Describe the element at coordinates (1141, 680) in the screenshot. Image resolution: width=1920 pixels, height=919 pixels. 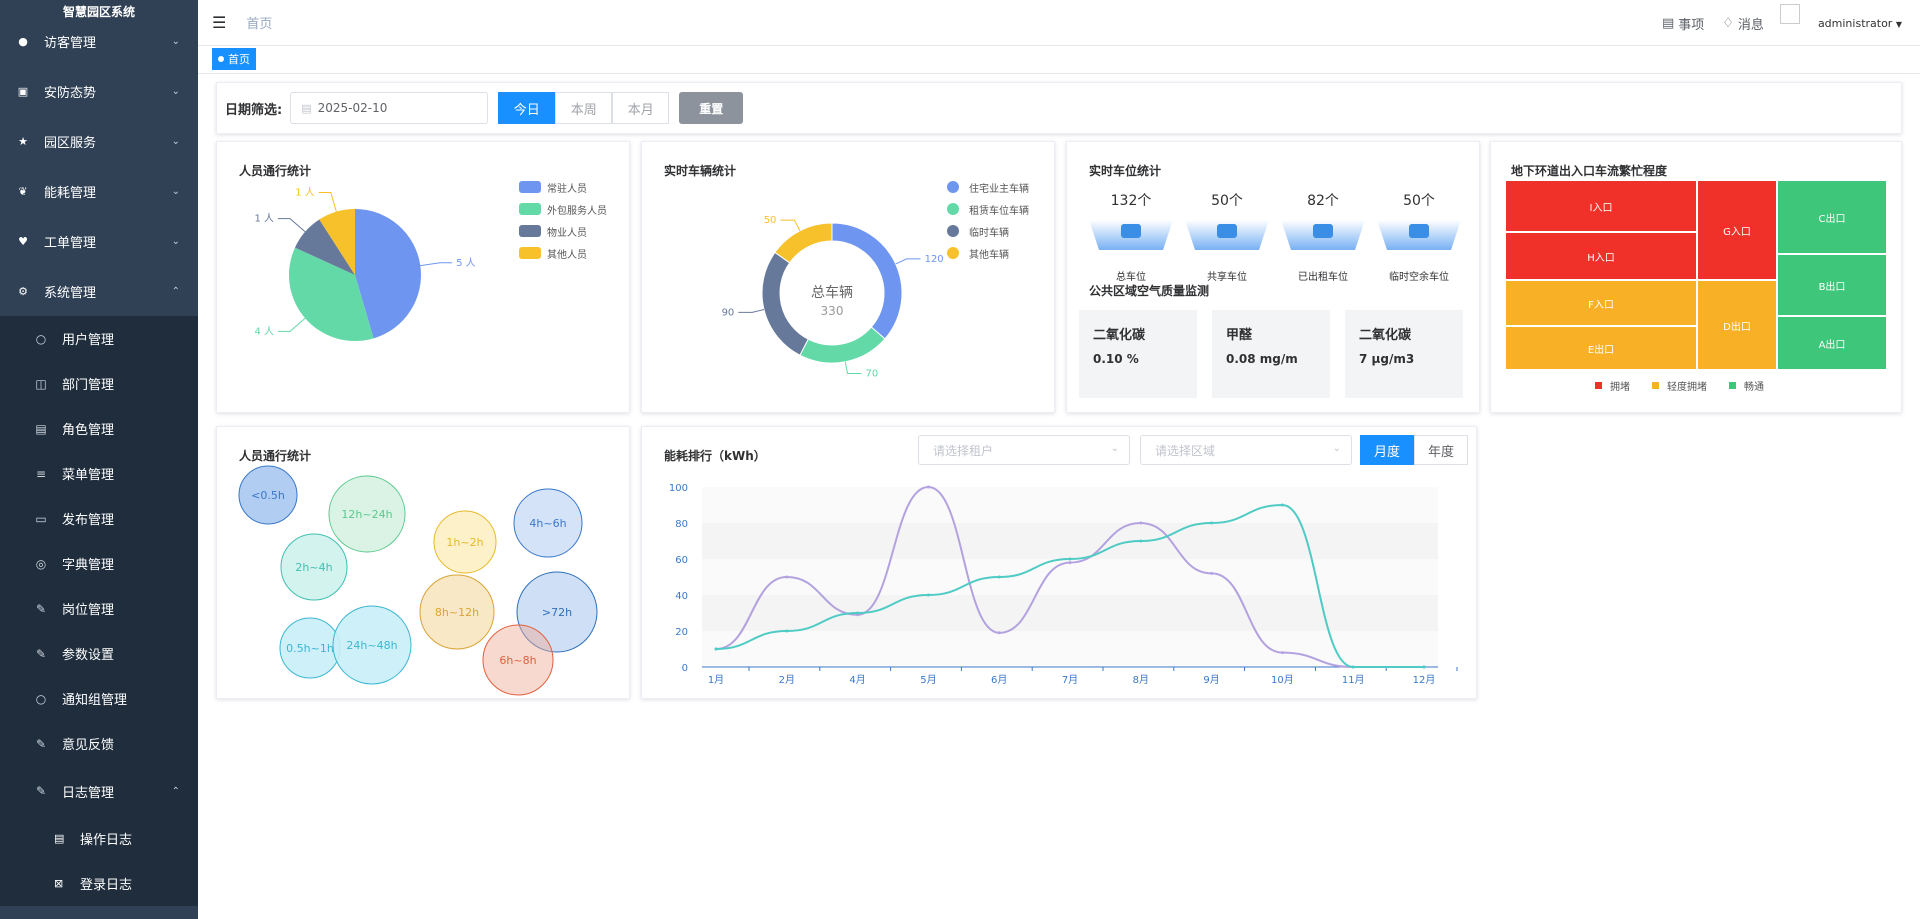
I see `x-tick-label: 8月` at that location.